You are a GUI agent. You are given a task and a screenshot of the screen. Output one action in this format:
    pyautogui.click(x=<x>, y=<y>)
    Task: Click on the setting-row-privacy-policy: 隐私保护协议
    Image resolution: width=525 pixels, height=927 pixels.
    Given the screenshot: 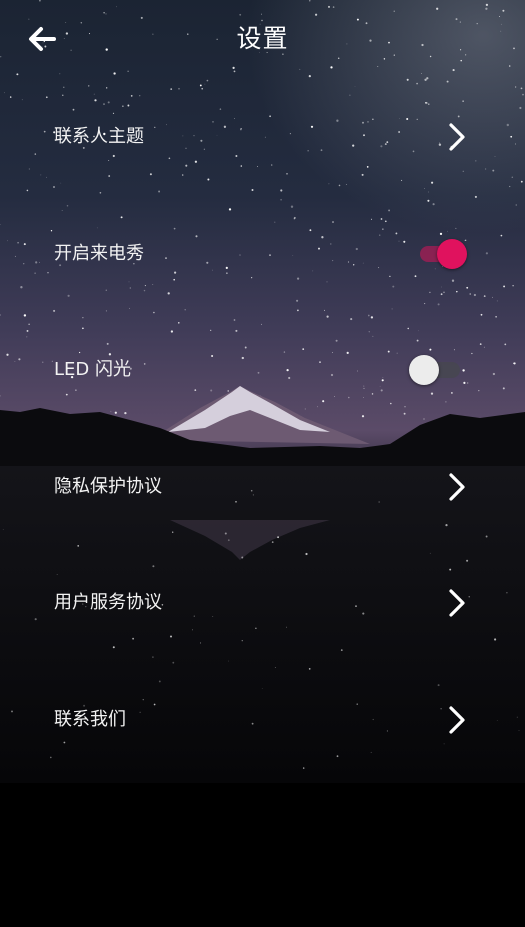 What is the action you would take?
    pyautogui.click(x=262, y=487)
    